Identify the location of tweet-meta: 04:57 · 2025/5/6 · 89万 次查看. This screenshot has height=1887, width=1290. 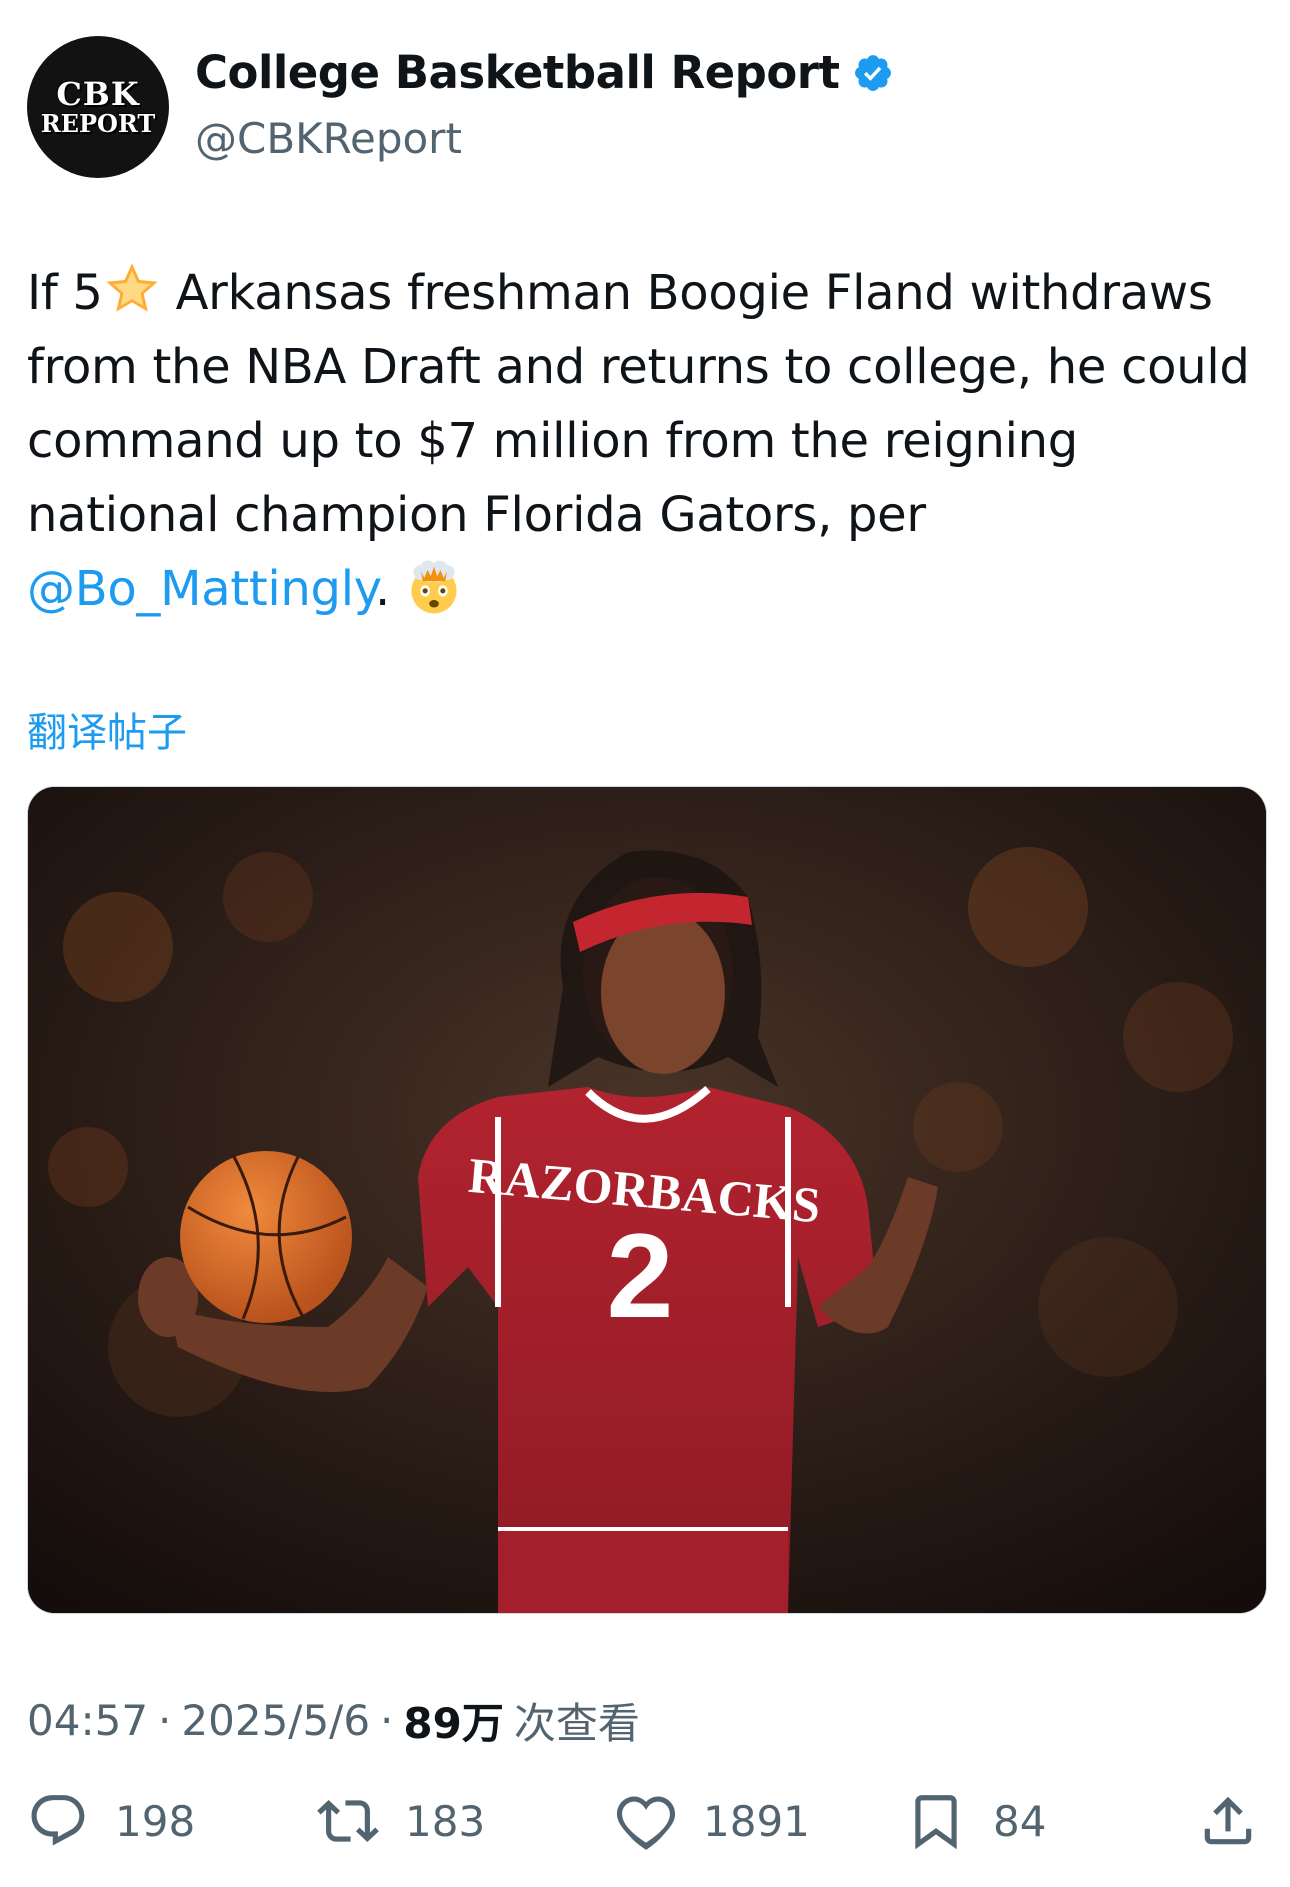
(333, 1720).